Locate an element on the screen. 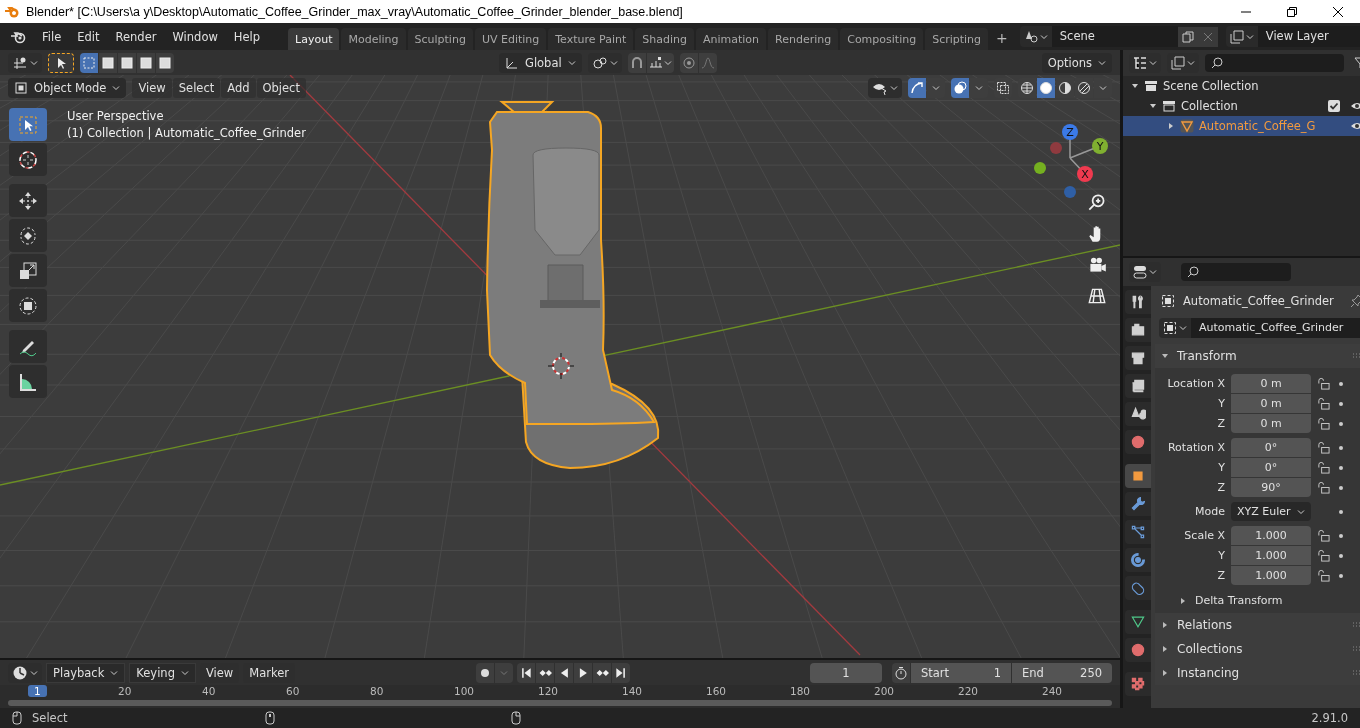 The image size is (1360, 728). viewport-menu: View is located at coordinates (152, 87).